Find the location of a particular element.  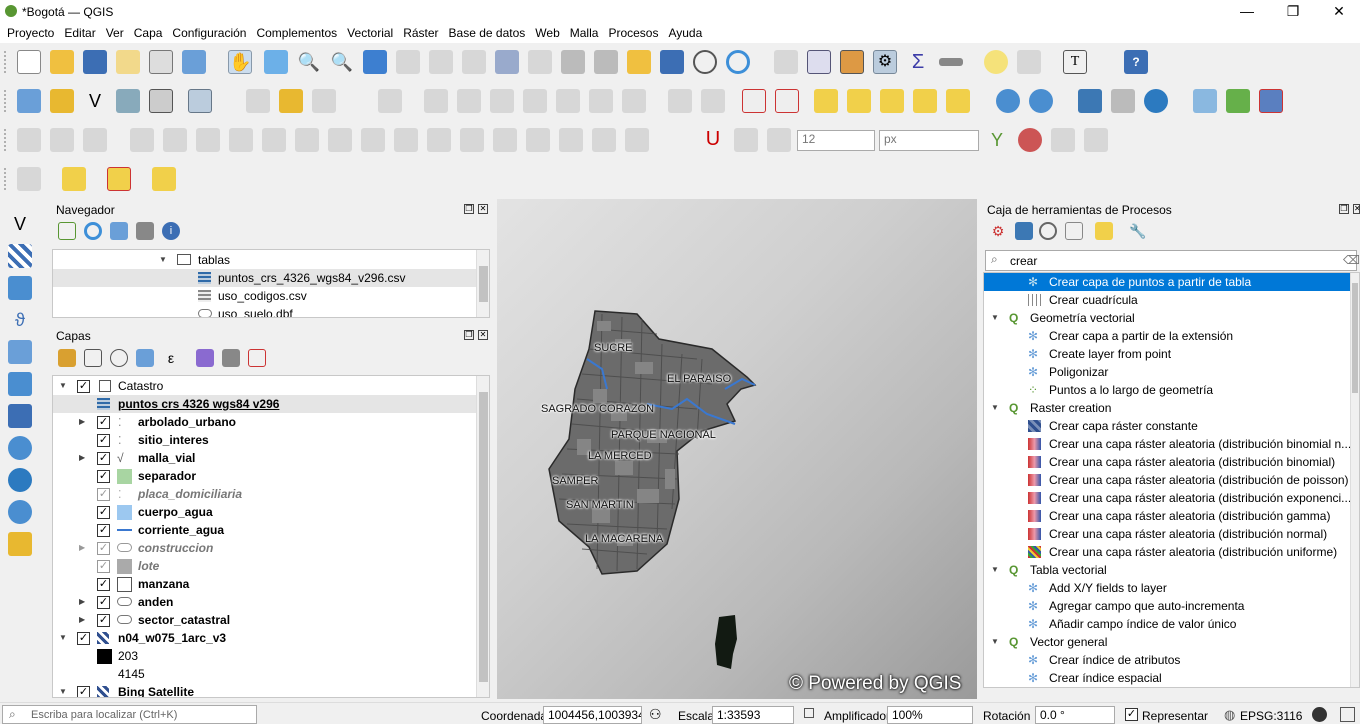

rotate-label-icon is located at coordinates (925, 101).